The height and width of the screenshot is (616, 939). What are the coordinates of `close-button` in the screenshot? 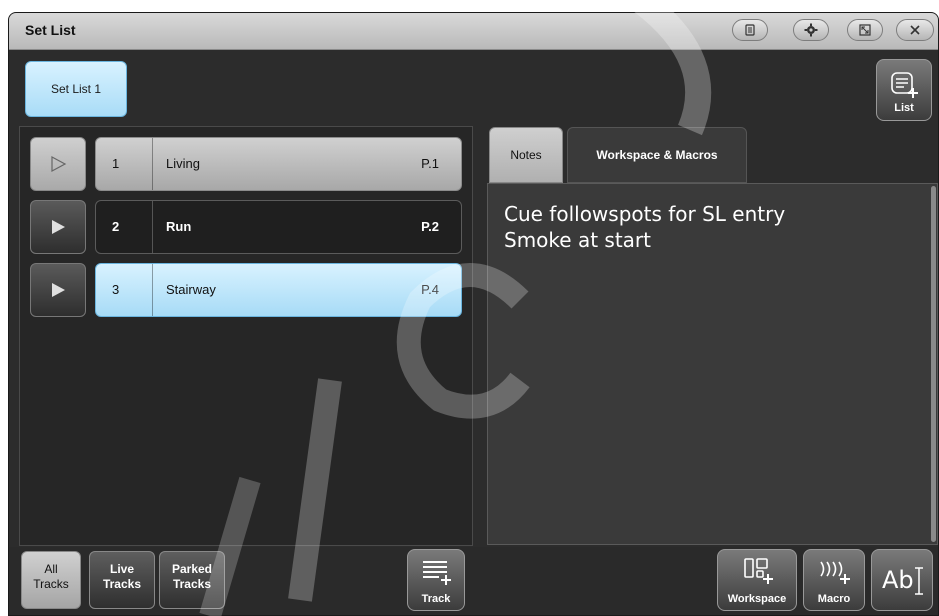 It's located at (915, 30).